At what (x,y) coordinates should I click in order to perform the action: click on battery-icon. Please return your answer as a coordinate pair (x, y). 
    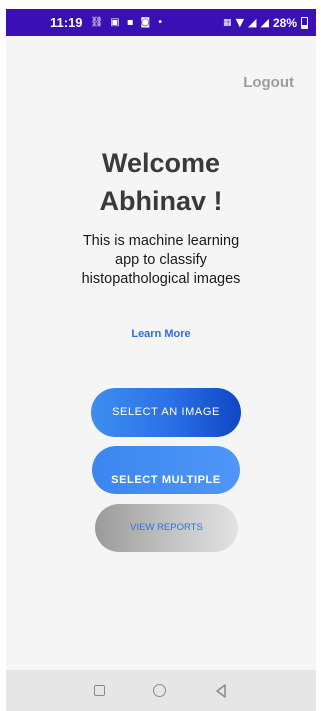
    Looking at the image, I should click on (304, 22).